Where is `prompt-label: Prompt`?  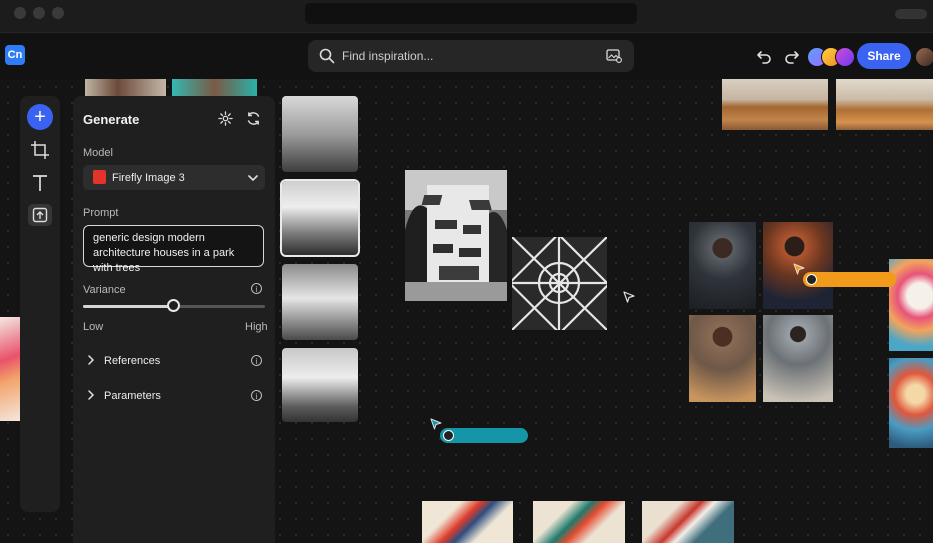 prompt-label: Prompt is located at coordinates (101, 213).